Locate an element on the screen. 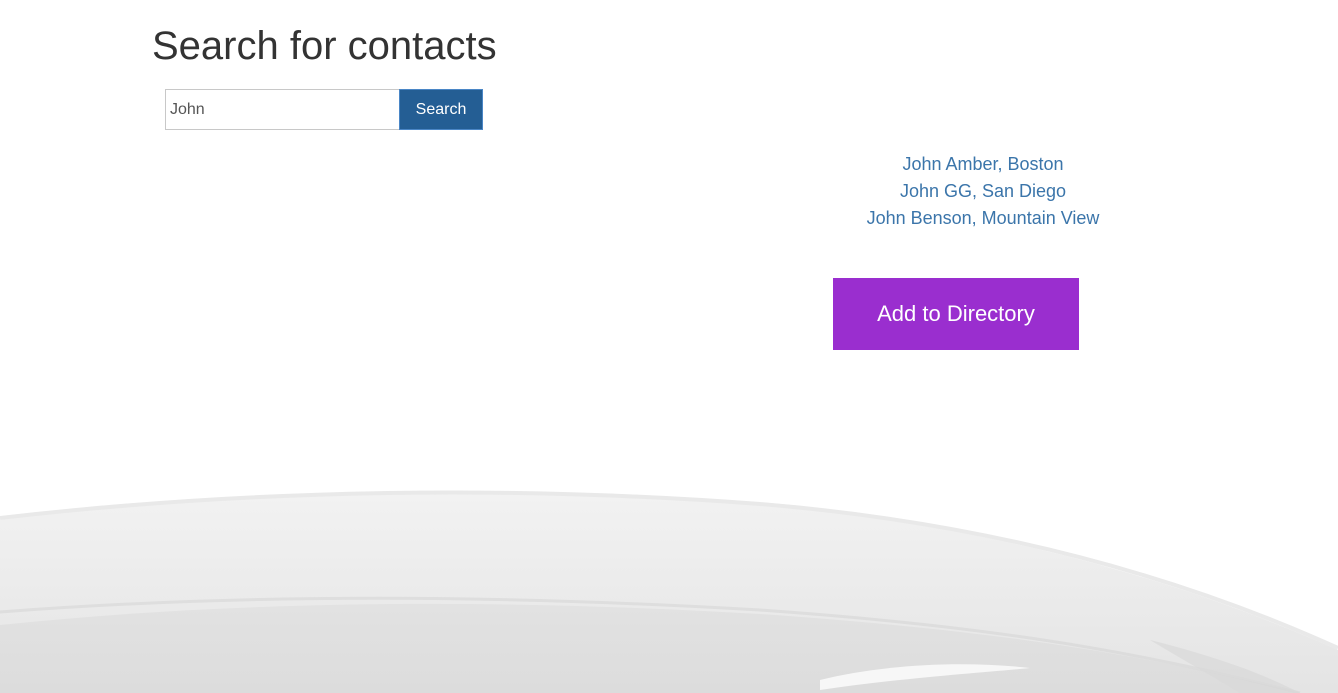  result-link: John Benson, Mountain View is located at coordinates (983, 218).